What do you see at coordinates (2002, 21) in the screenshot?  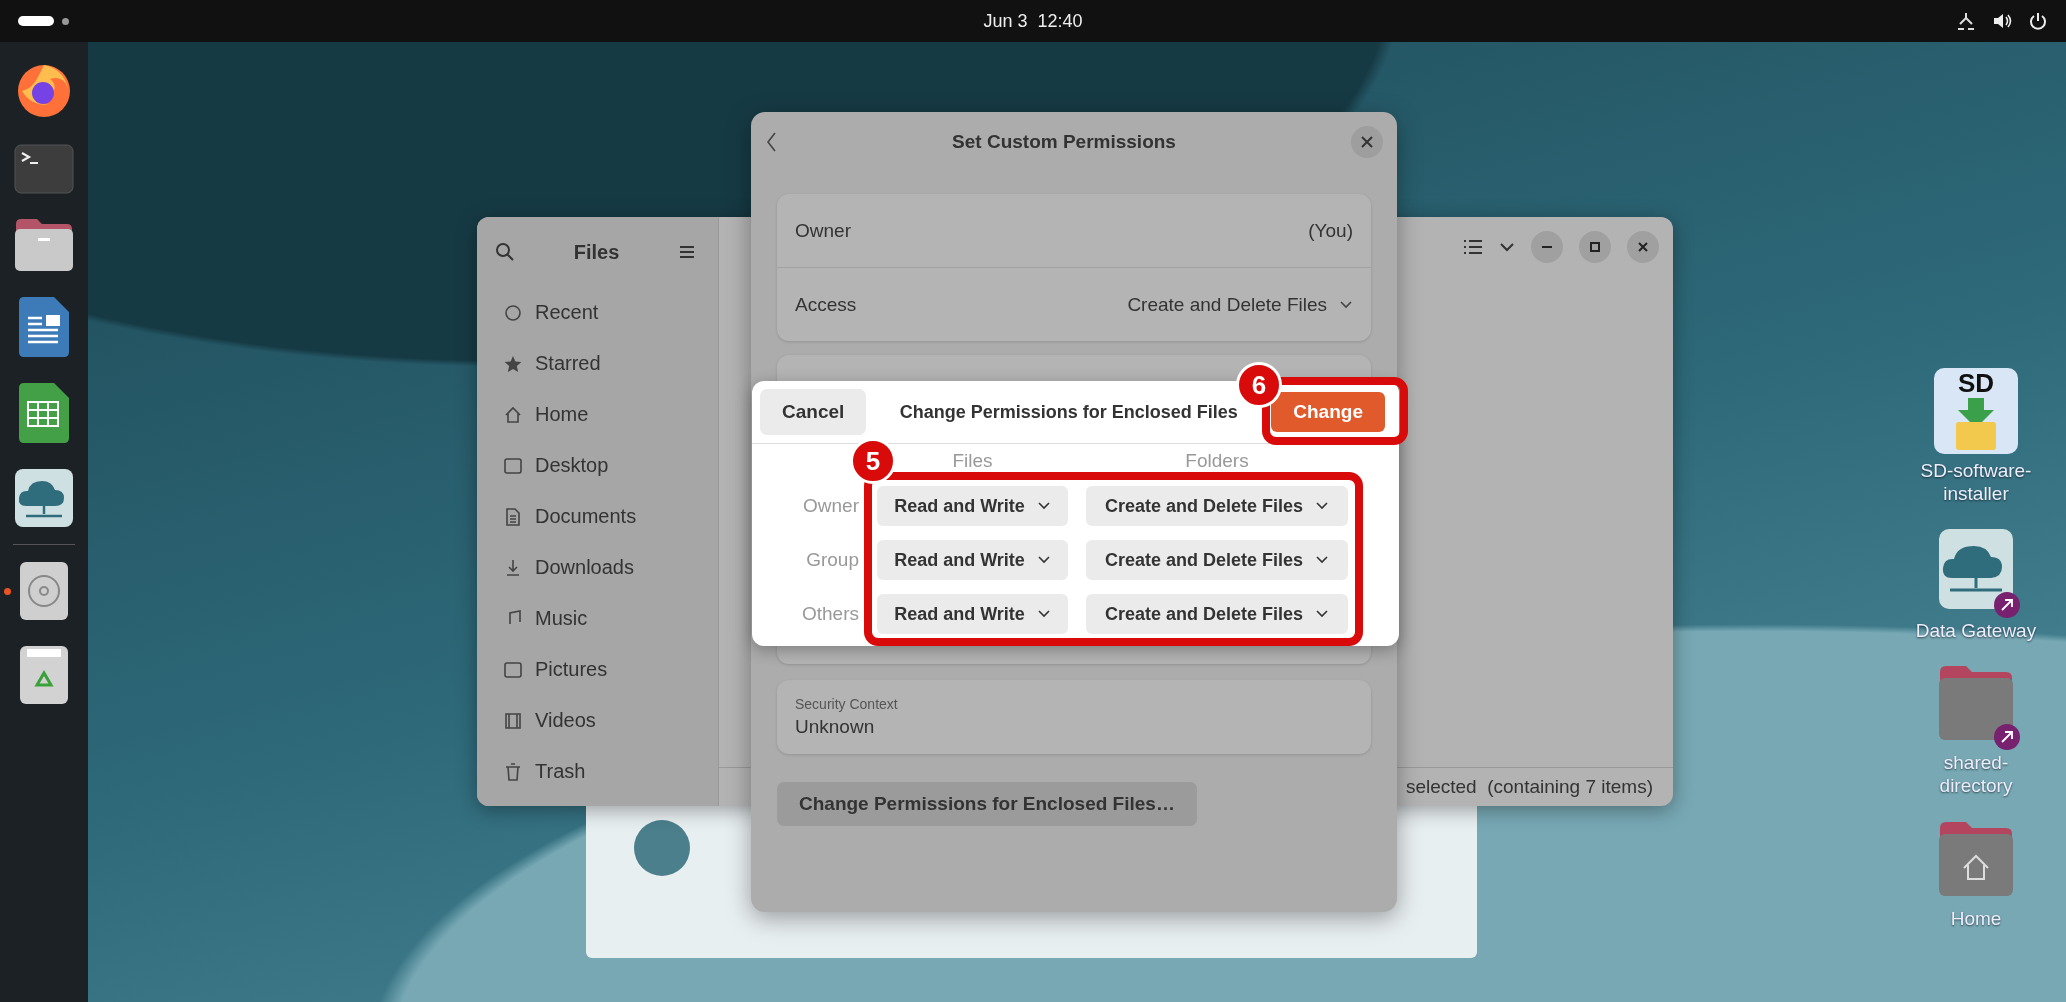 I see `volume-icon` at bounding box center [2002, 21].